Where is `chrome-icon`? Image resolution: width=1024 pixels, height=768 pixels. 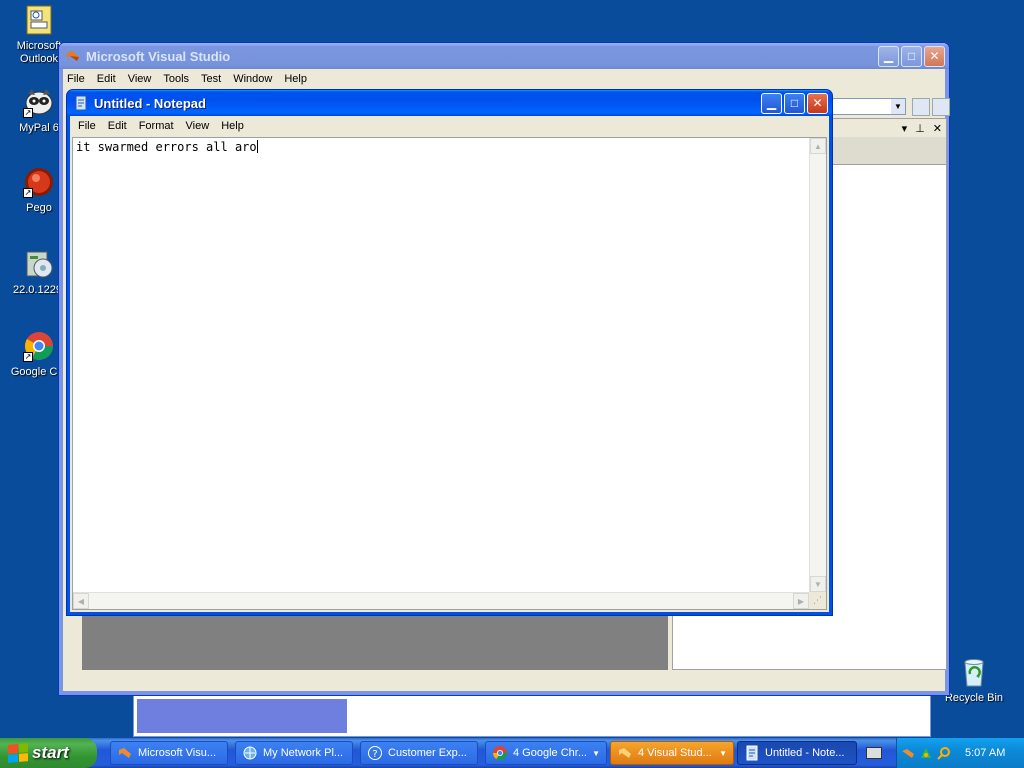 chrome-icon is located at coordinates (500, 753).